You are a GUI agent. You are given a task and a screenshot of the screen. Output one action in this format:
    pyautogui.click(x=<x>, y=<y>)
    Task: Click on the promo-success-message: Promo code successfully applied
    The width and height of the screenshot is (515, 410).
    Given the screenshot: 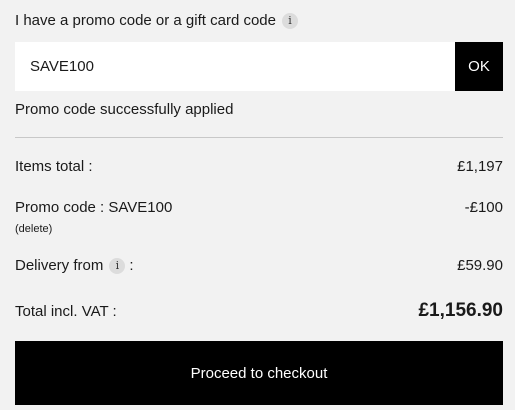 What is the action you would take?
    pyautogui.click(x=124, y=109)
    